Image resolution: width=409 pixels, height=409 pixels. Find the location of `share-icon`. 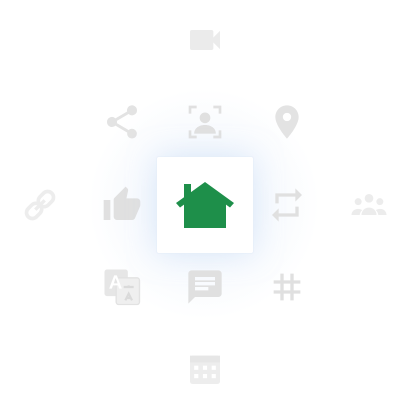

share-icon is located at coordinates (122, 122).